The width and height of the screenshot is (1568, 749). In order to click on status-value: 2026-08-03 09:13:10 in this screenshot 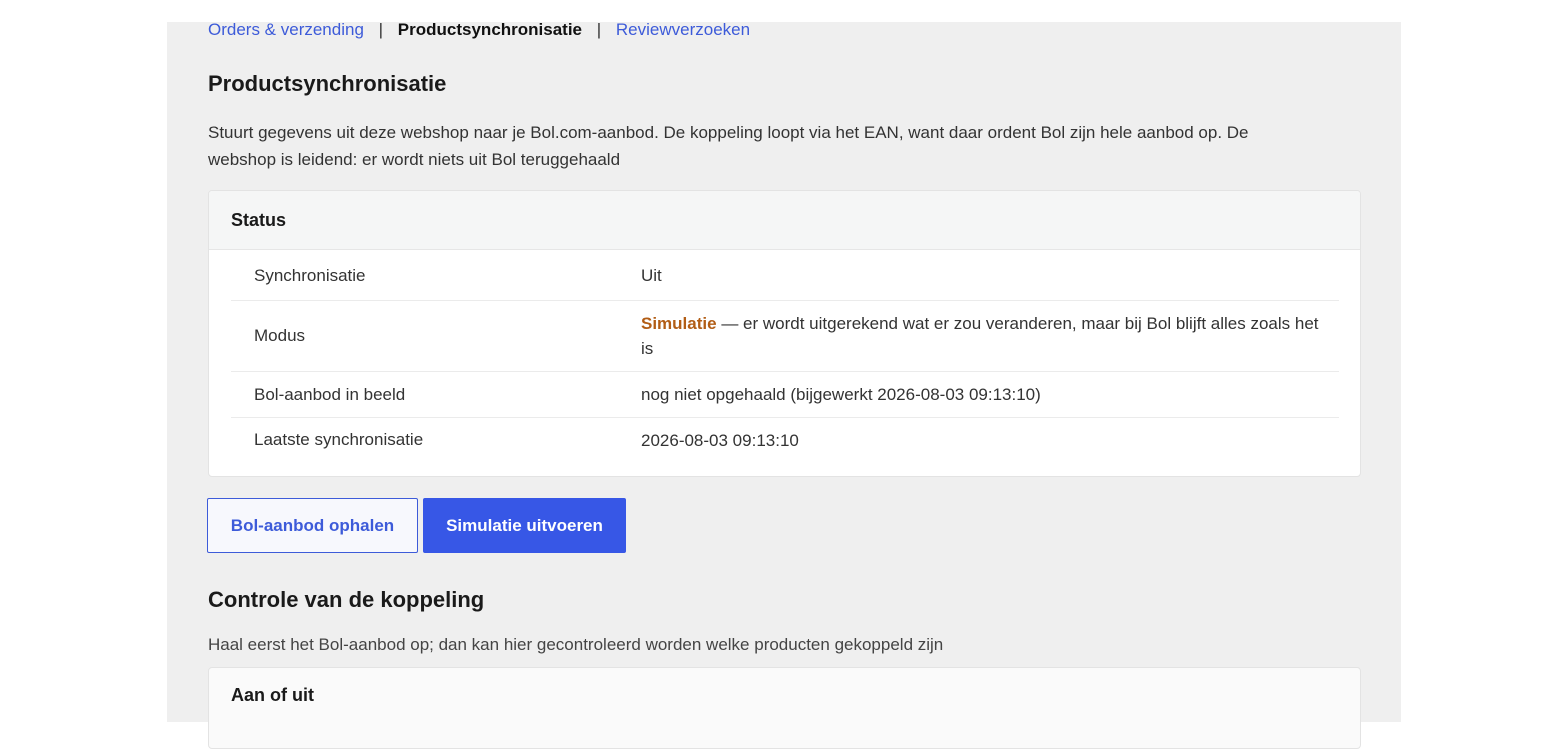, I will do `click(720, 440)`.